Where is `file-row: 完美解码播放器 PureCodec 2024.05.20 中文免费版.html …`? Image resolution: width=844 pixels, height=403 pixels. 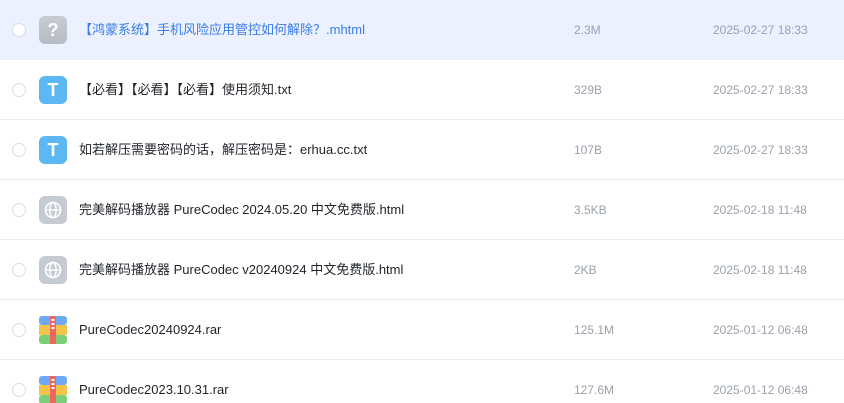
file-row: 完美解码播放器 PureCodec 2024.05.20 中文免费版.html … is located at coordinates (422, 210).